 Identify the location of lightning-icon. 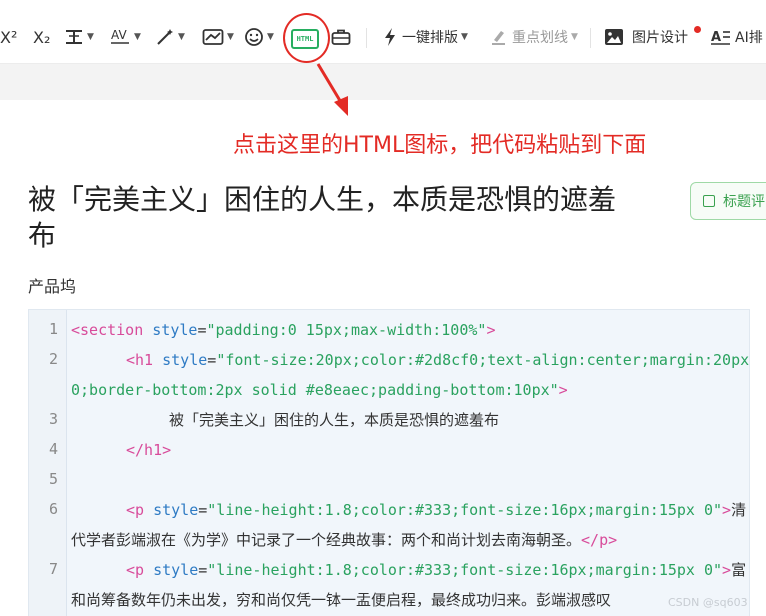
(390, 37).